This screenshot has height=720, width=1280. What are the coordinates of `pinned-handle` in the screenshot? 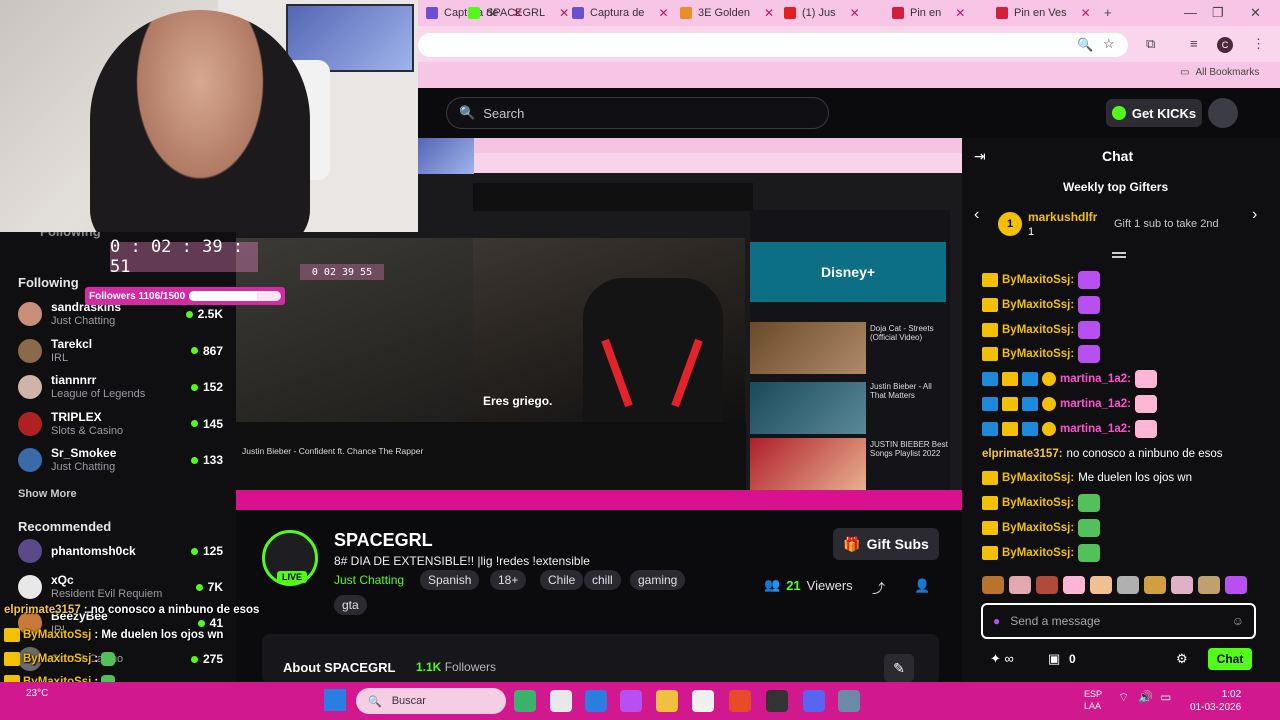 It's located at (1119, 255).